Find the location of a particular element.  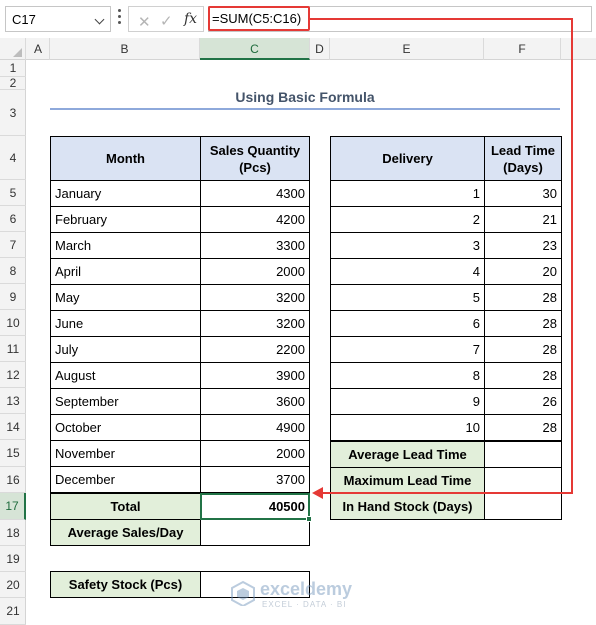

sales-quantity-cell: 3700 is located at coordinates (255, 479).